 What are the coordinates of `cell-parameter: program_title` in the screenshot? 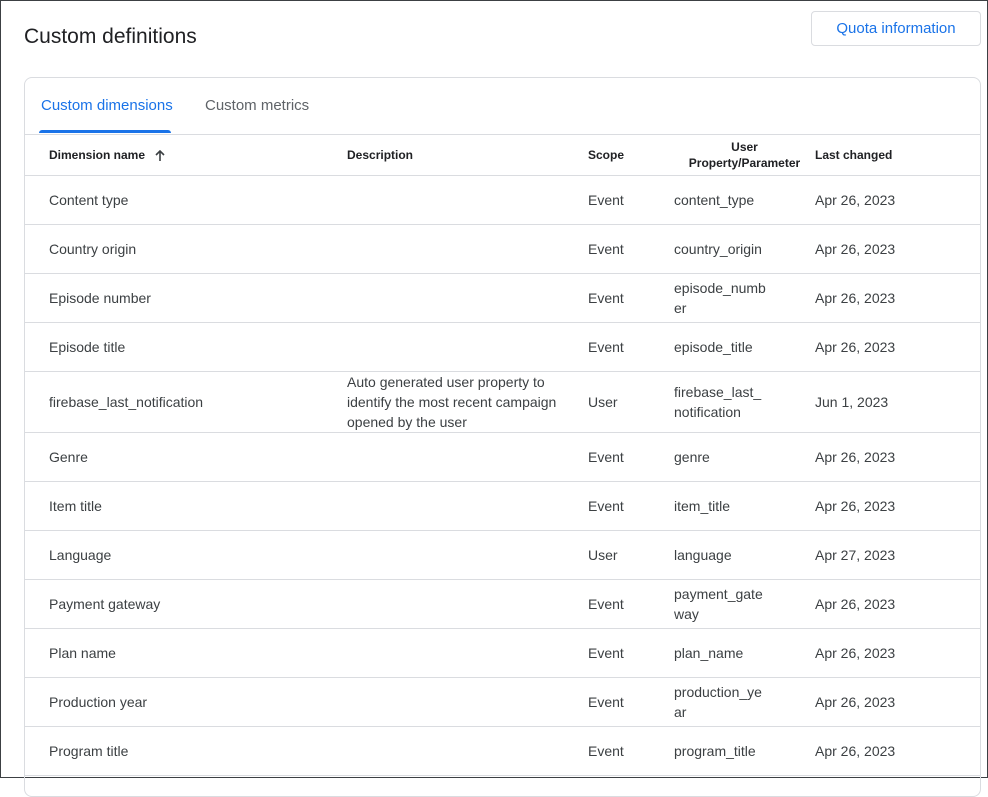 It's located at (744, 751).